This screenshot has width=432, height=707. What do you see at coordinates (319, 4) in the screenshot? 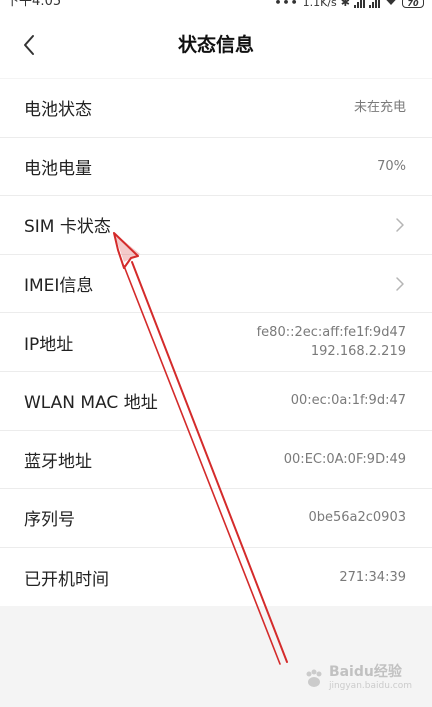
I see `network-speed: 1.1K/s` at bounding box center [319, 4].